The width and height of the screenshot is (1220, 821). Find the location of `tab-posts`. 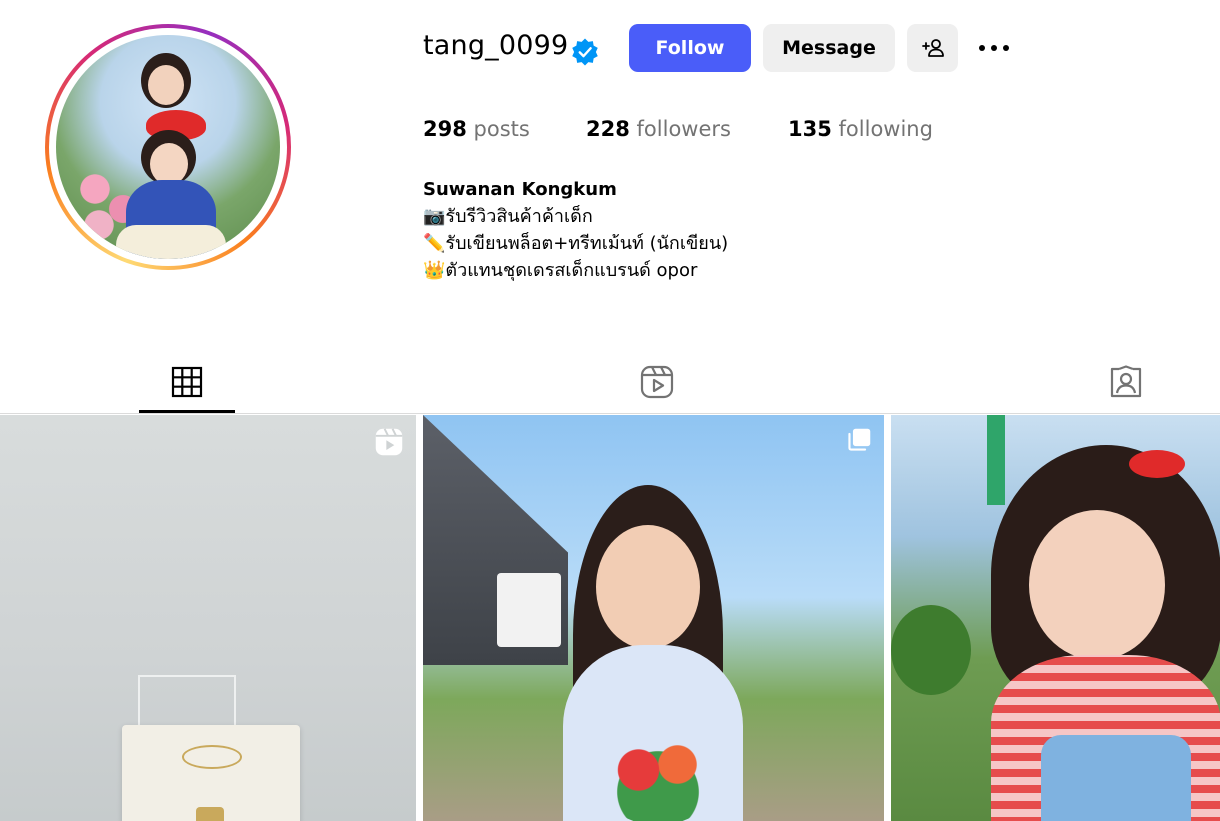

tab-posts is located at coordinates (187, 382).